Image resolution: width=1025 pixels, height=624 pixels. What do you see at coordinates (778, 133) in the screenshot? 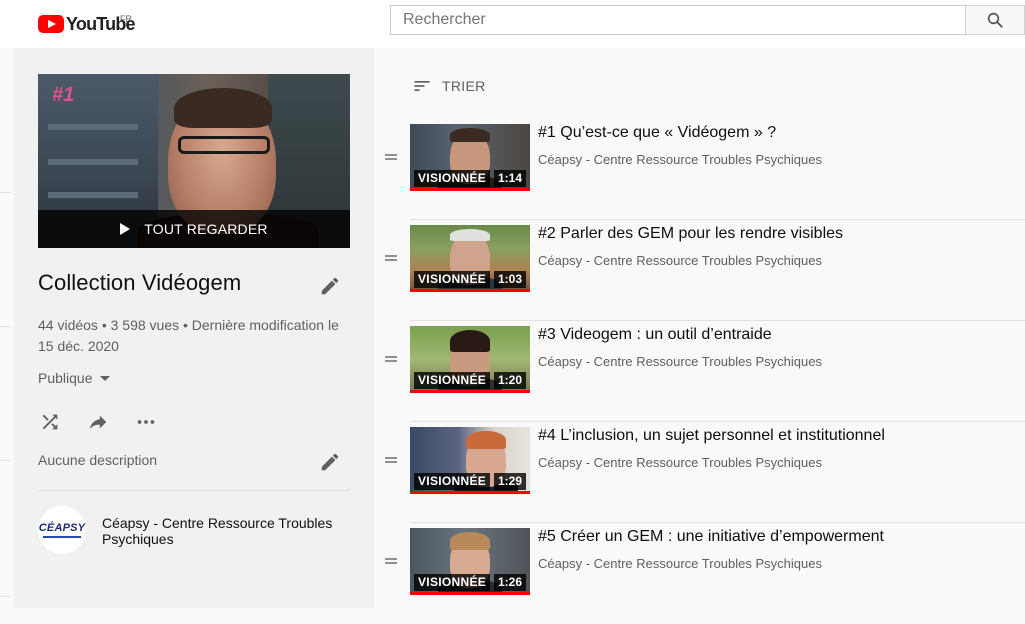
I see `video-title: #1 Qu’est-ce que « Vidéogem » ?` at bounding box center [778, 133].